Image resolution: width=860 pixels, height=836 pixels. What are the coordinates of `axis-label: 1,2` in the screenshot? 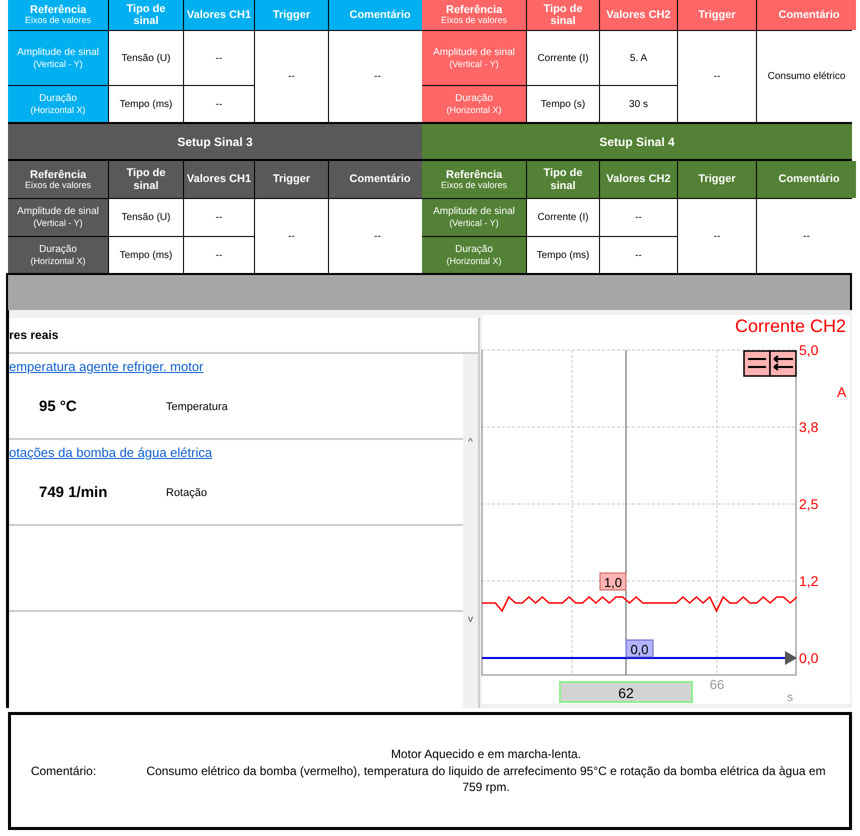 It's located at (808, 581).